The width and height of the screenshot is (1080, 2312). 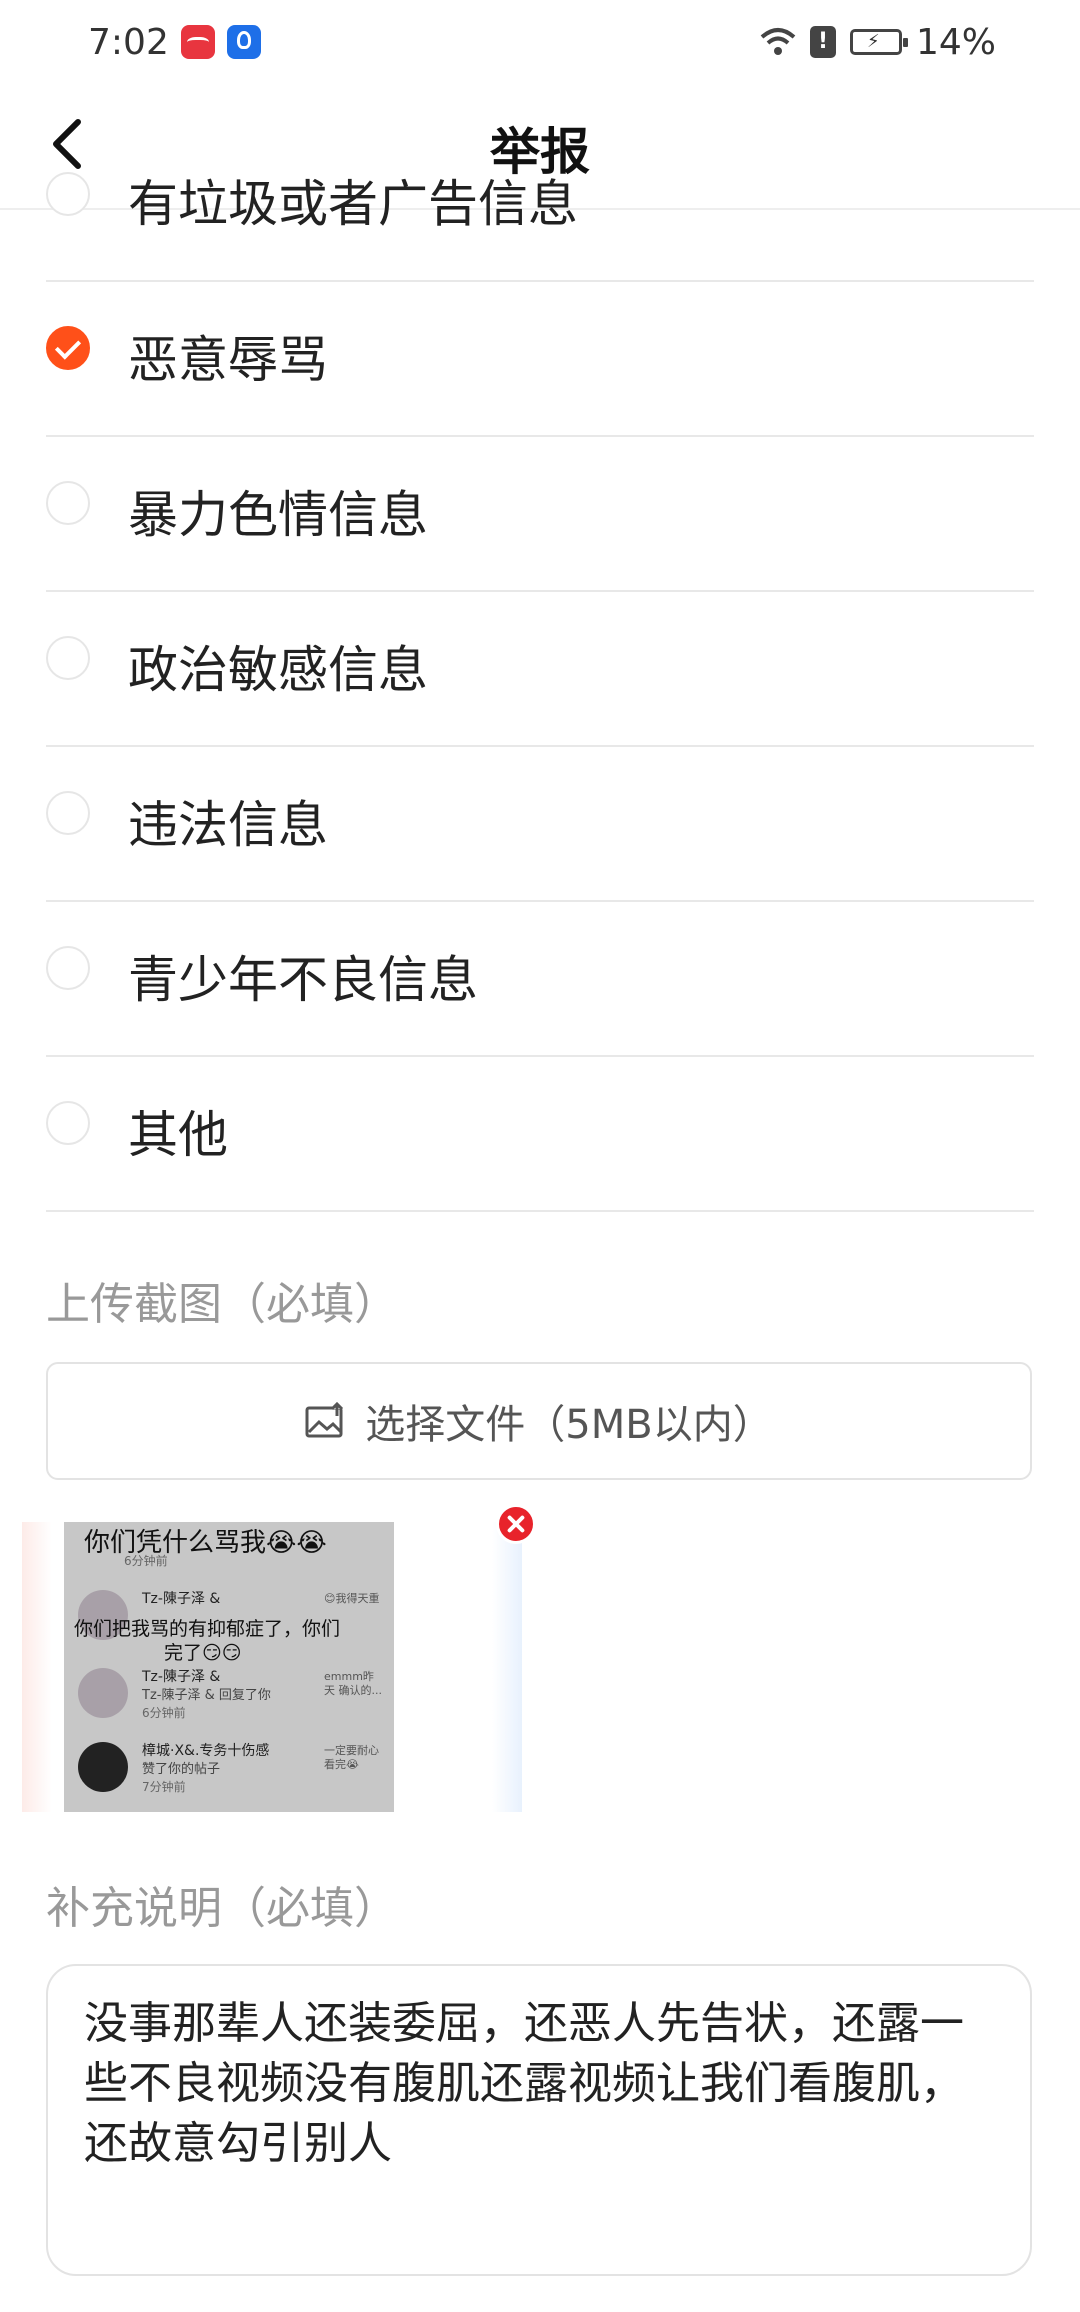 I want to click on thumb-name: 樟城·X&.专务十伤感, so click(x=206, y=1751).